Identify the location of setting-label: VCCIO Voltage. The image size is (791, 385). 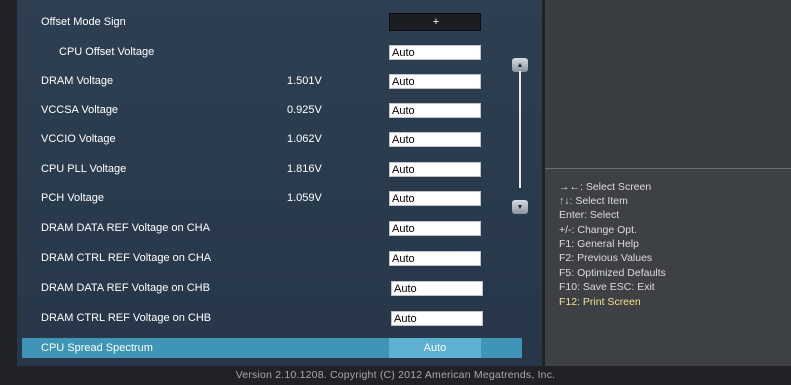
(78, 139).